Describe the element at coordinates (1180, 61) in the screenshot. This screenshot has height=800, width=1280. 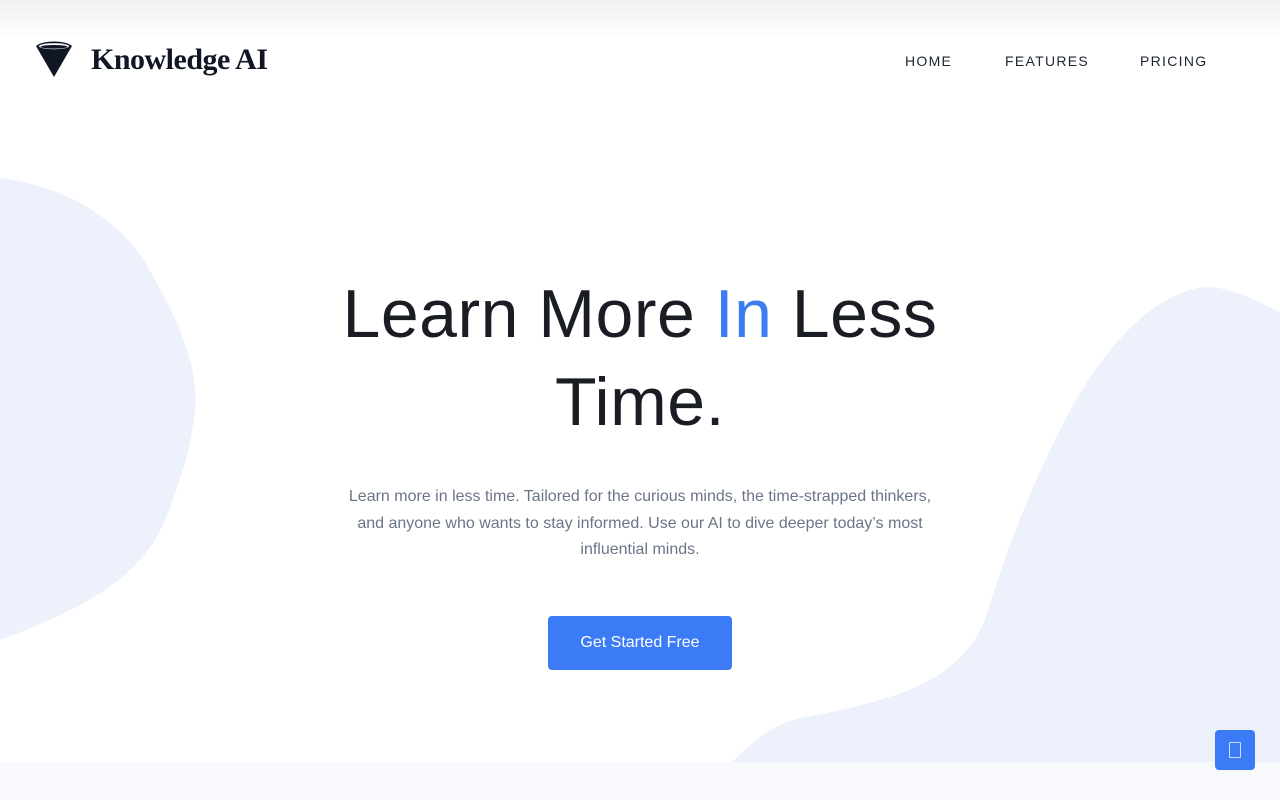
I see `nav-pricing-link: PRICING` at that location.